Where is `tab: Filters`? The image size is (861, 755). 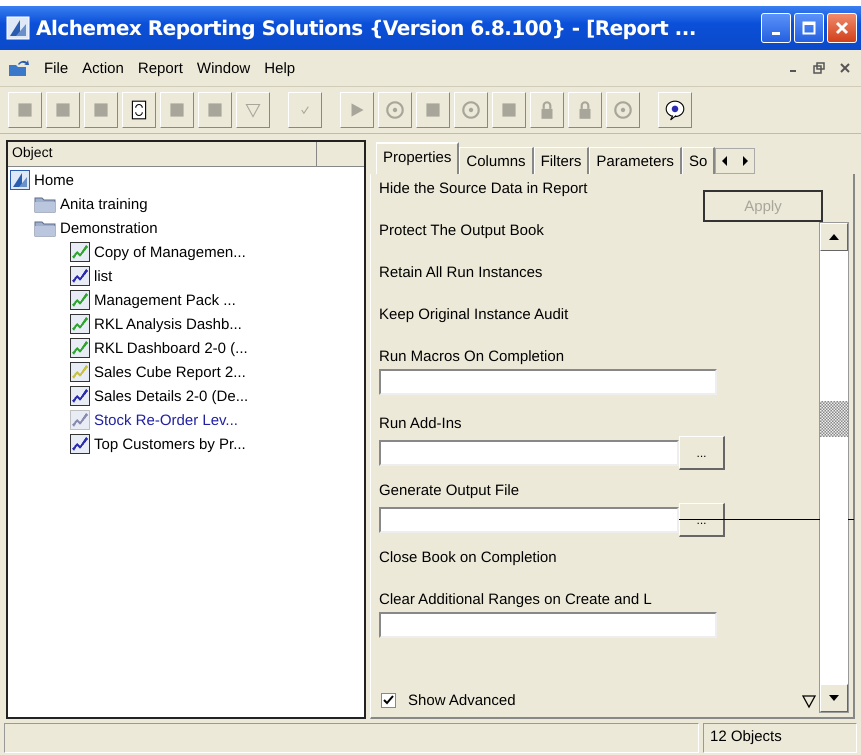
tab: Filters is located at coordinates (562, 160).